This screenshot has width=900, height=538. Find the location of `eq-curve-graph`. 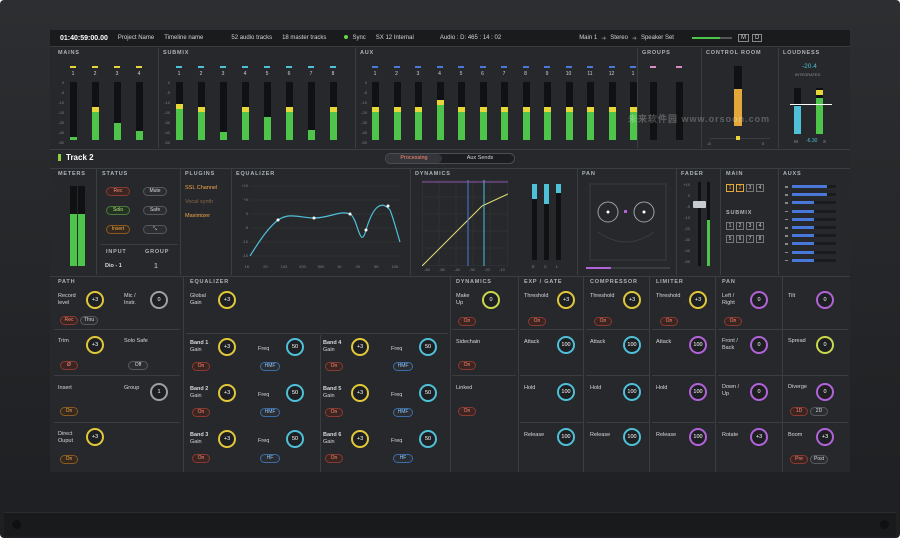

eq-curve-graph is located at coordinates (322, 223).